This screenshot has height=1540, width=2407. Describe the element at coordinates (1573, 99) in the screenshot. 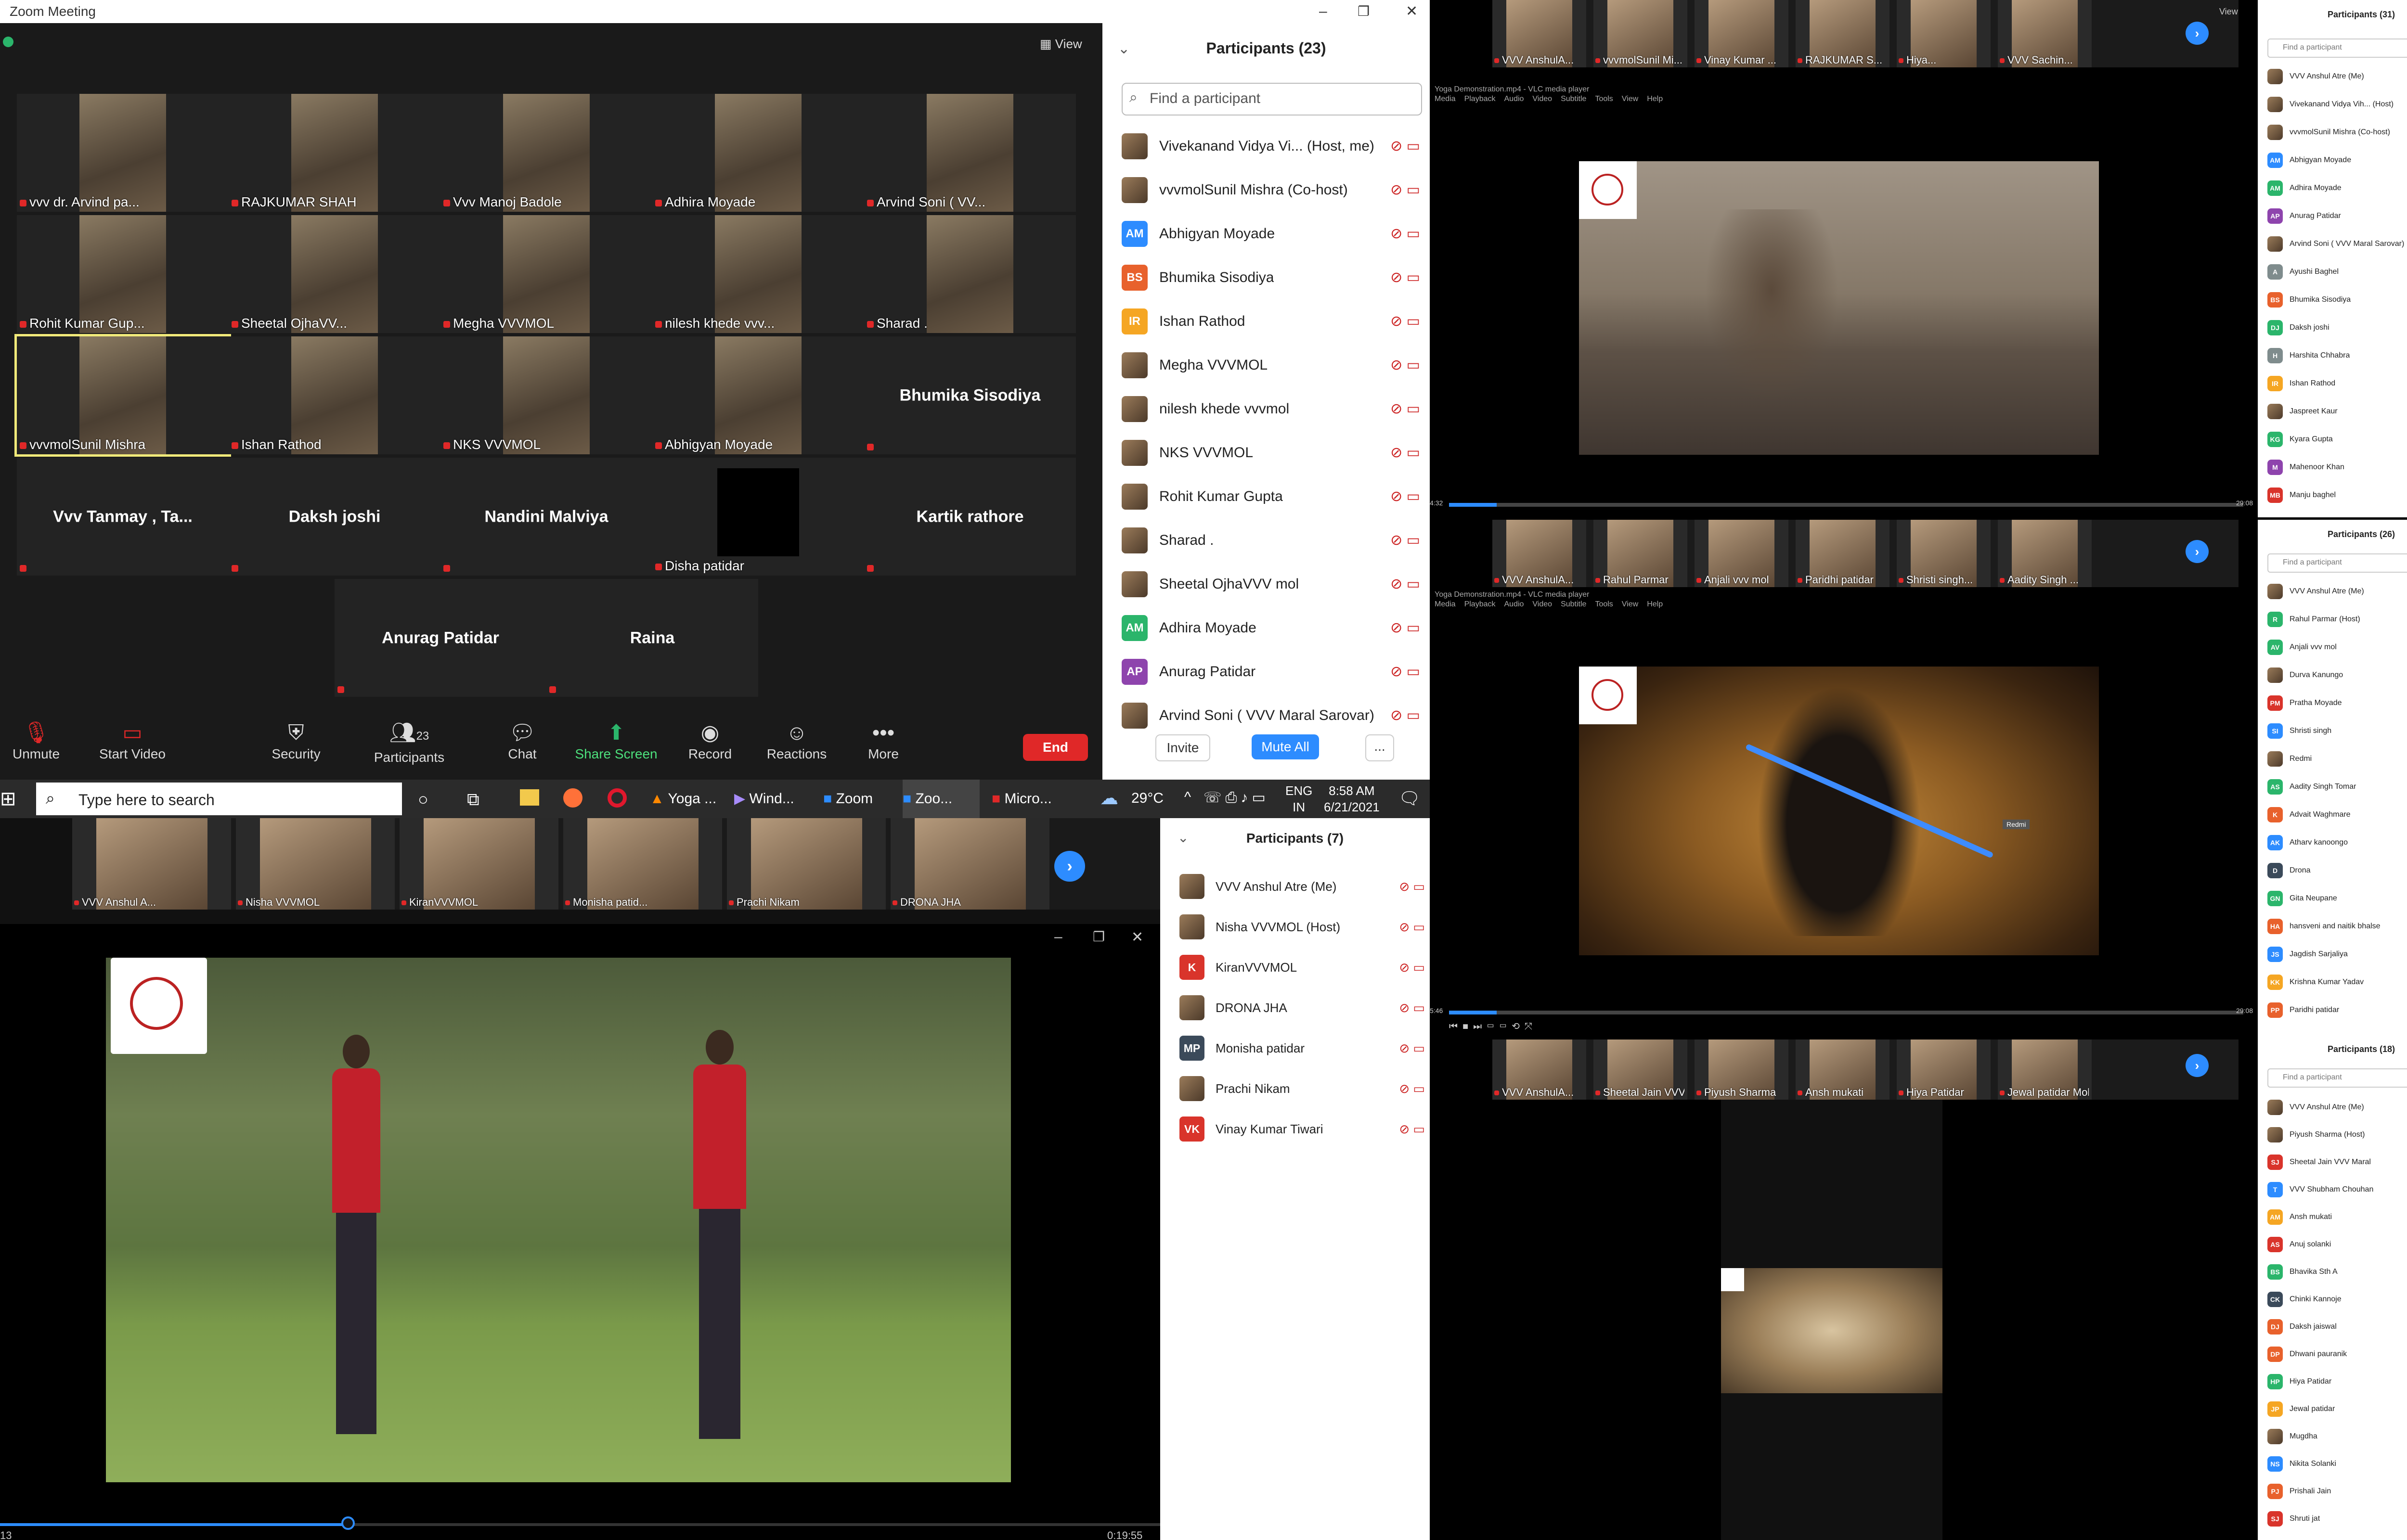

I see `vlc-menu-item: Subtitle` at that location.